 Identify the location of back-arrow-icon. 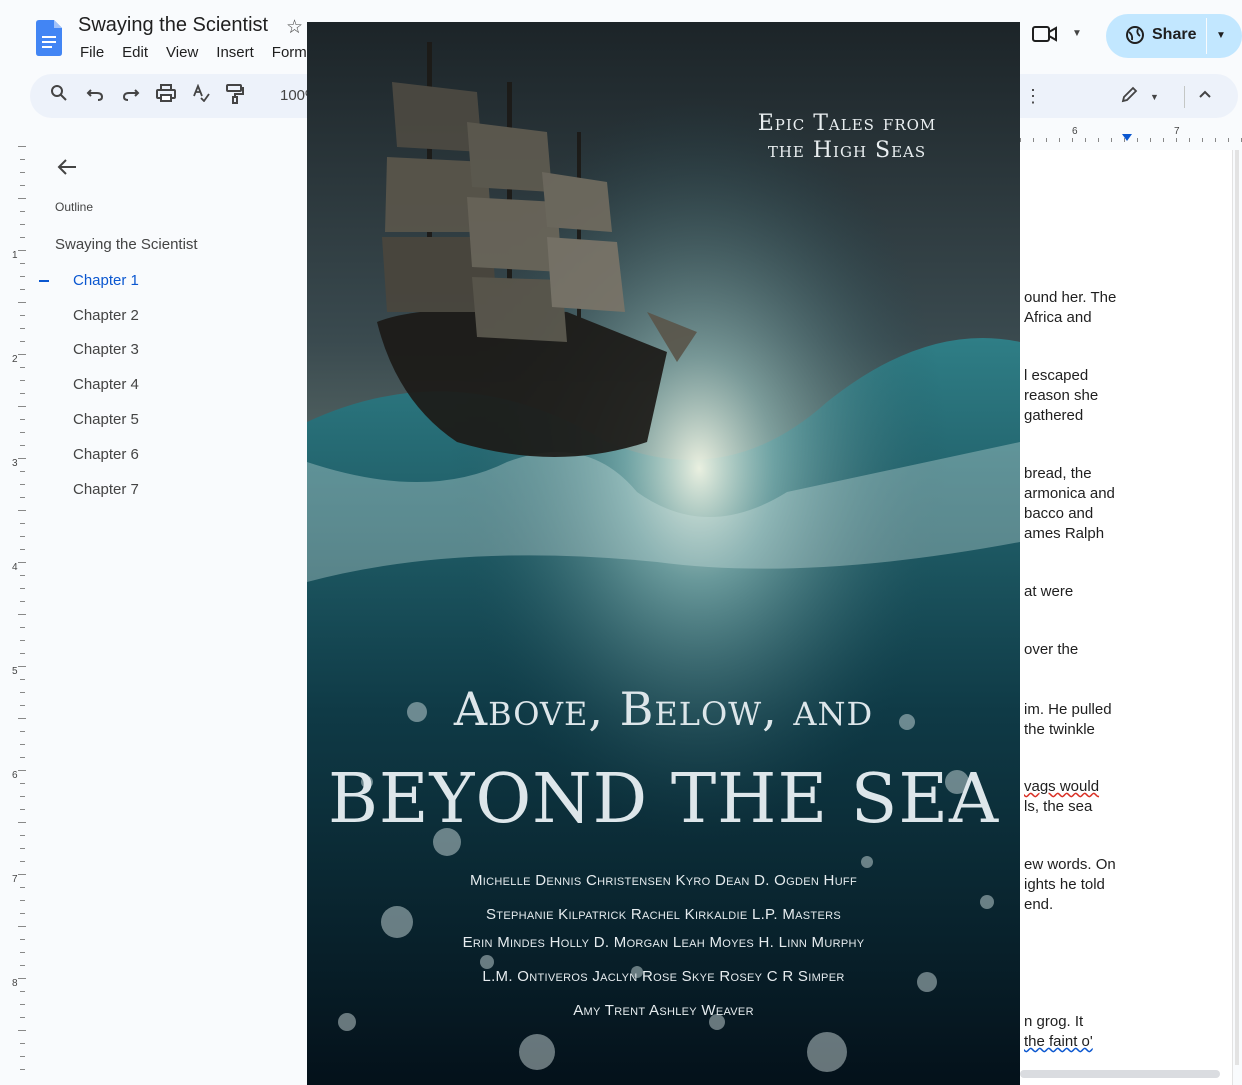
(67, 170).